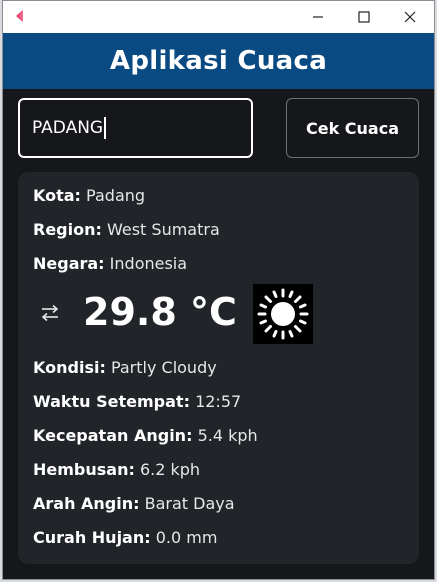 This screenshot has height=582, width=437. What do you see at coordinates (105, 128) in the screenshot?
I see `text-caret` at bounding box center [105, 128].